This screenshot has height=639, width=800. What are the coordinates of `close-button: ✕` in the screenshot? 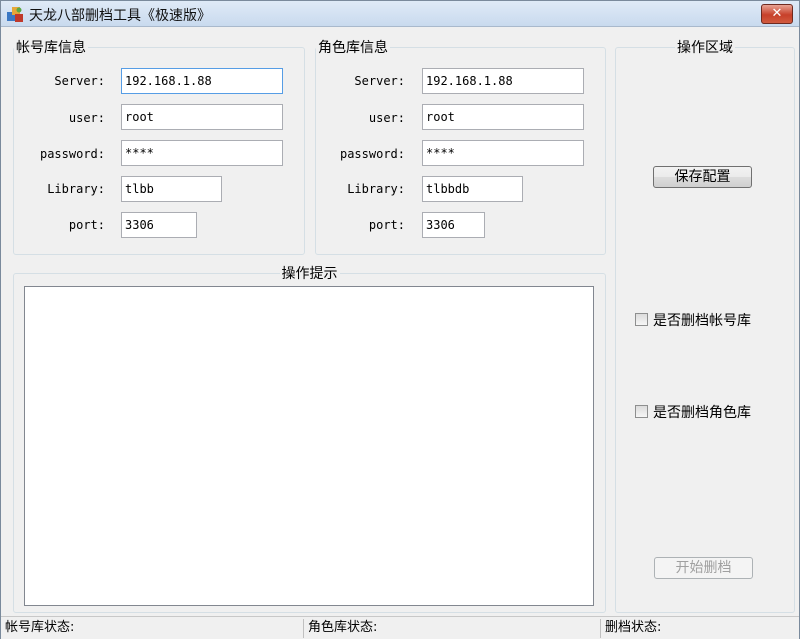 It's located at (777, 14).